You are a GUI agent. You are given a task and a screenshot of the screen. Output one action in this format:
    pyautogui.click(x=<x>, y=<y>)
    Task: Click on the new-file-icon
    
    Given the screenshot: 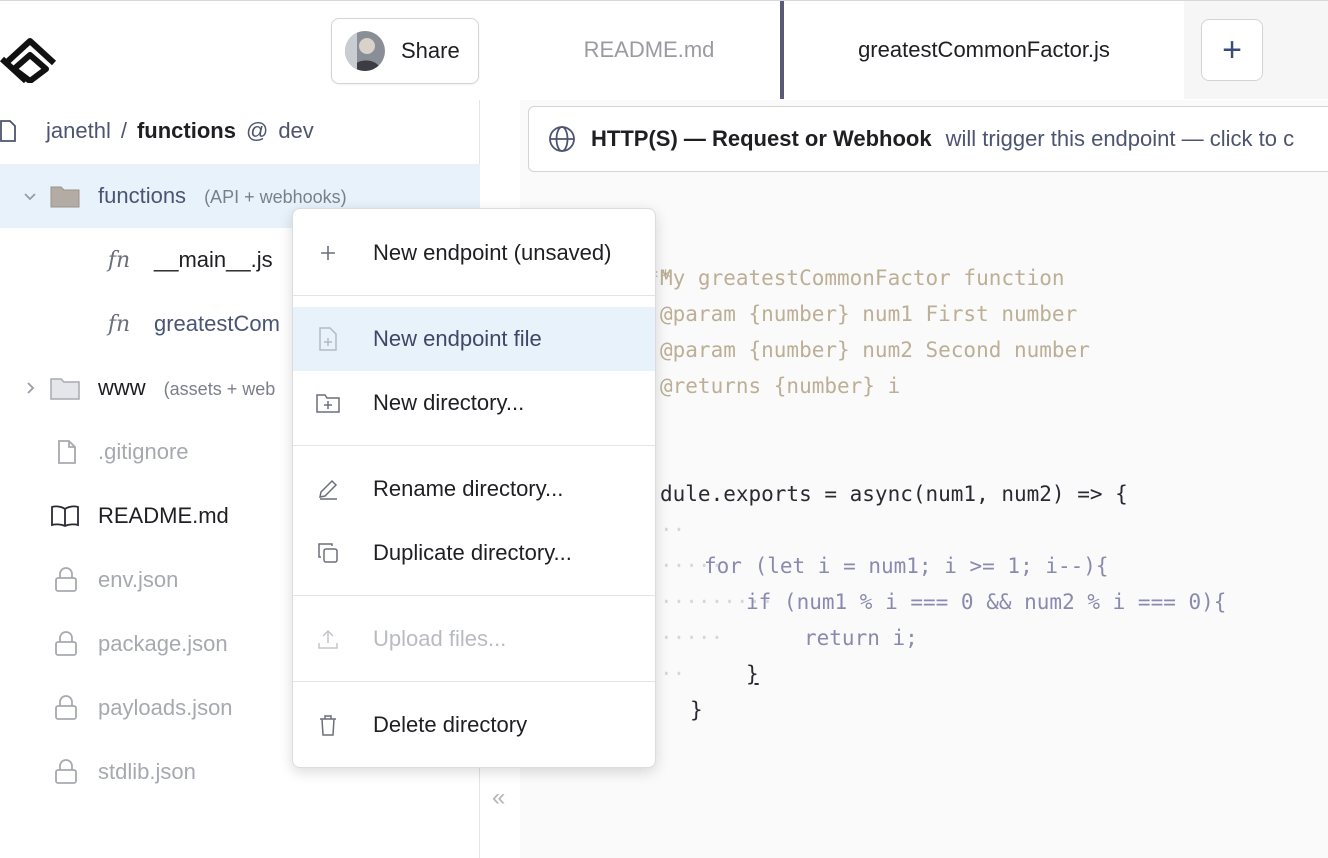 What is the action you would take?
    pyautogui.click(x=328, y=339)
    